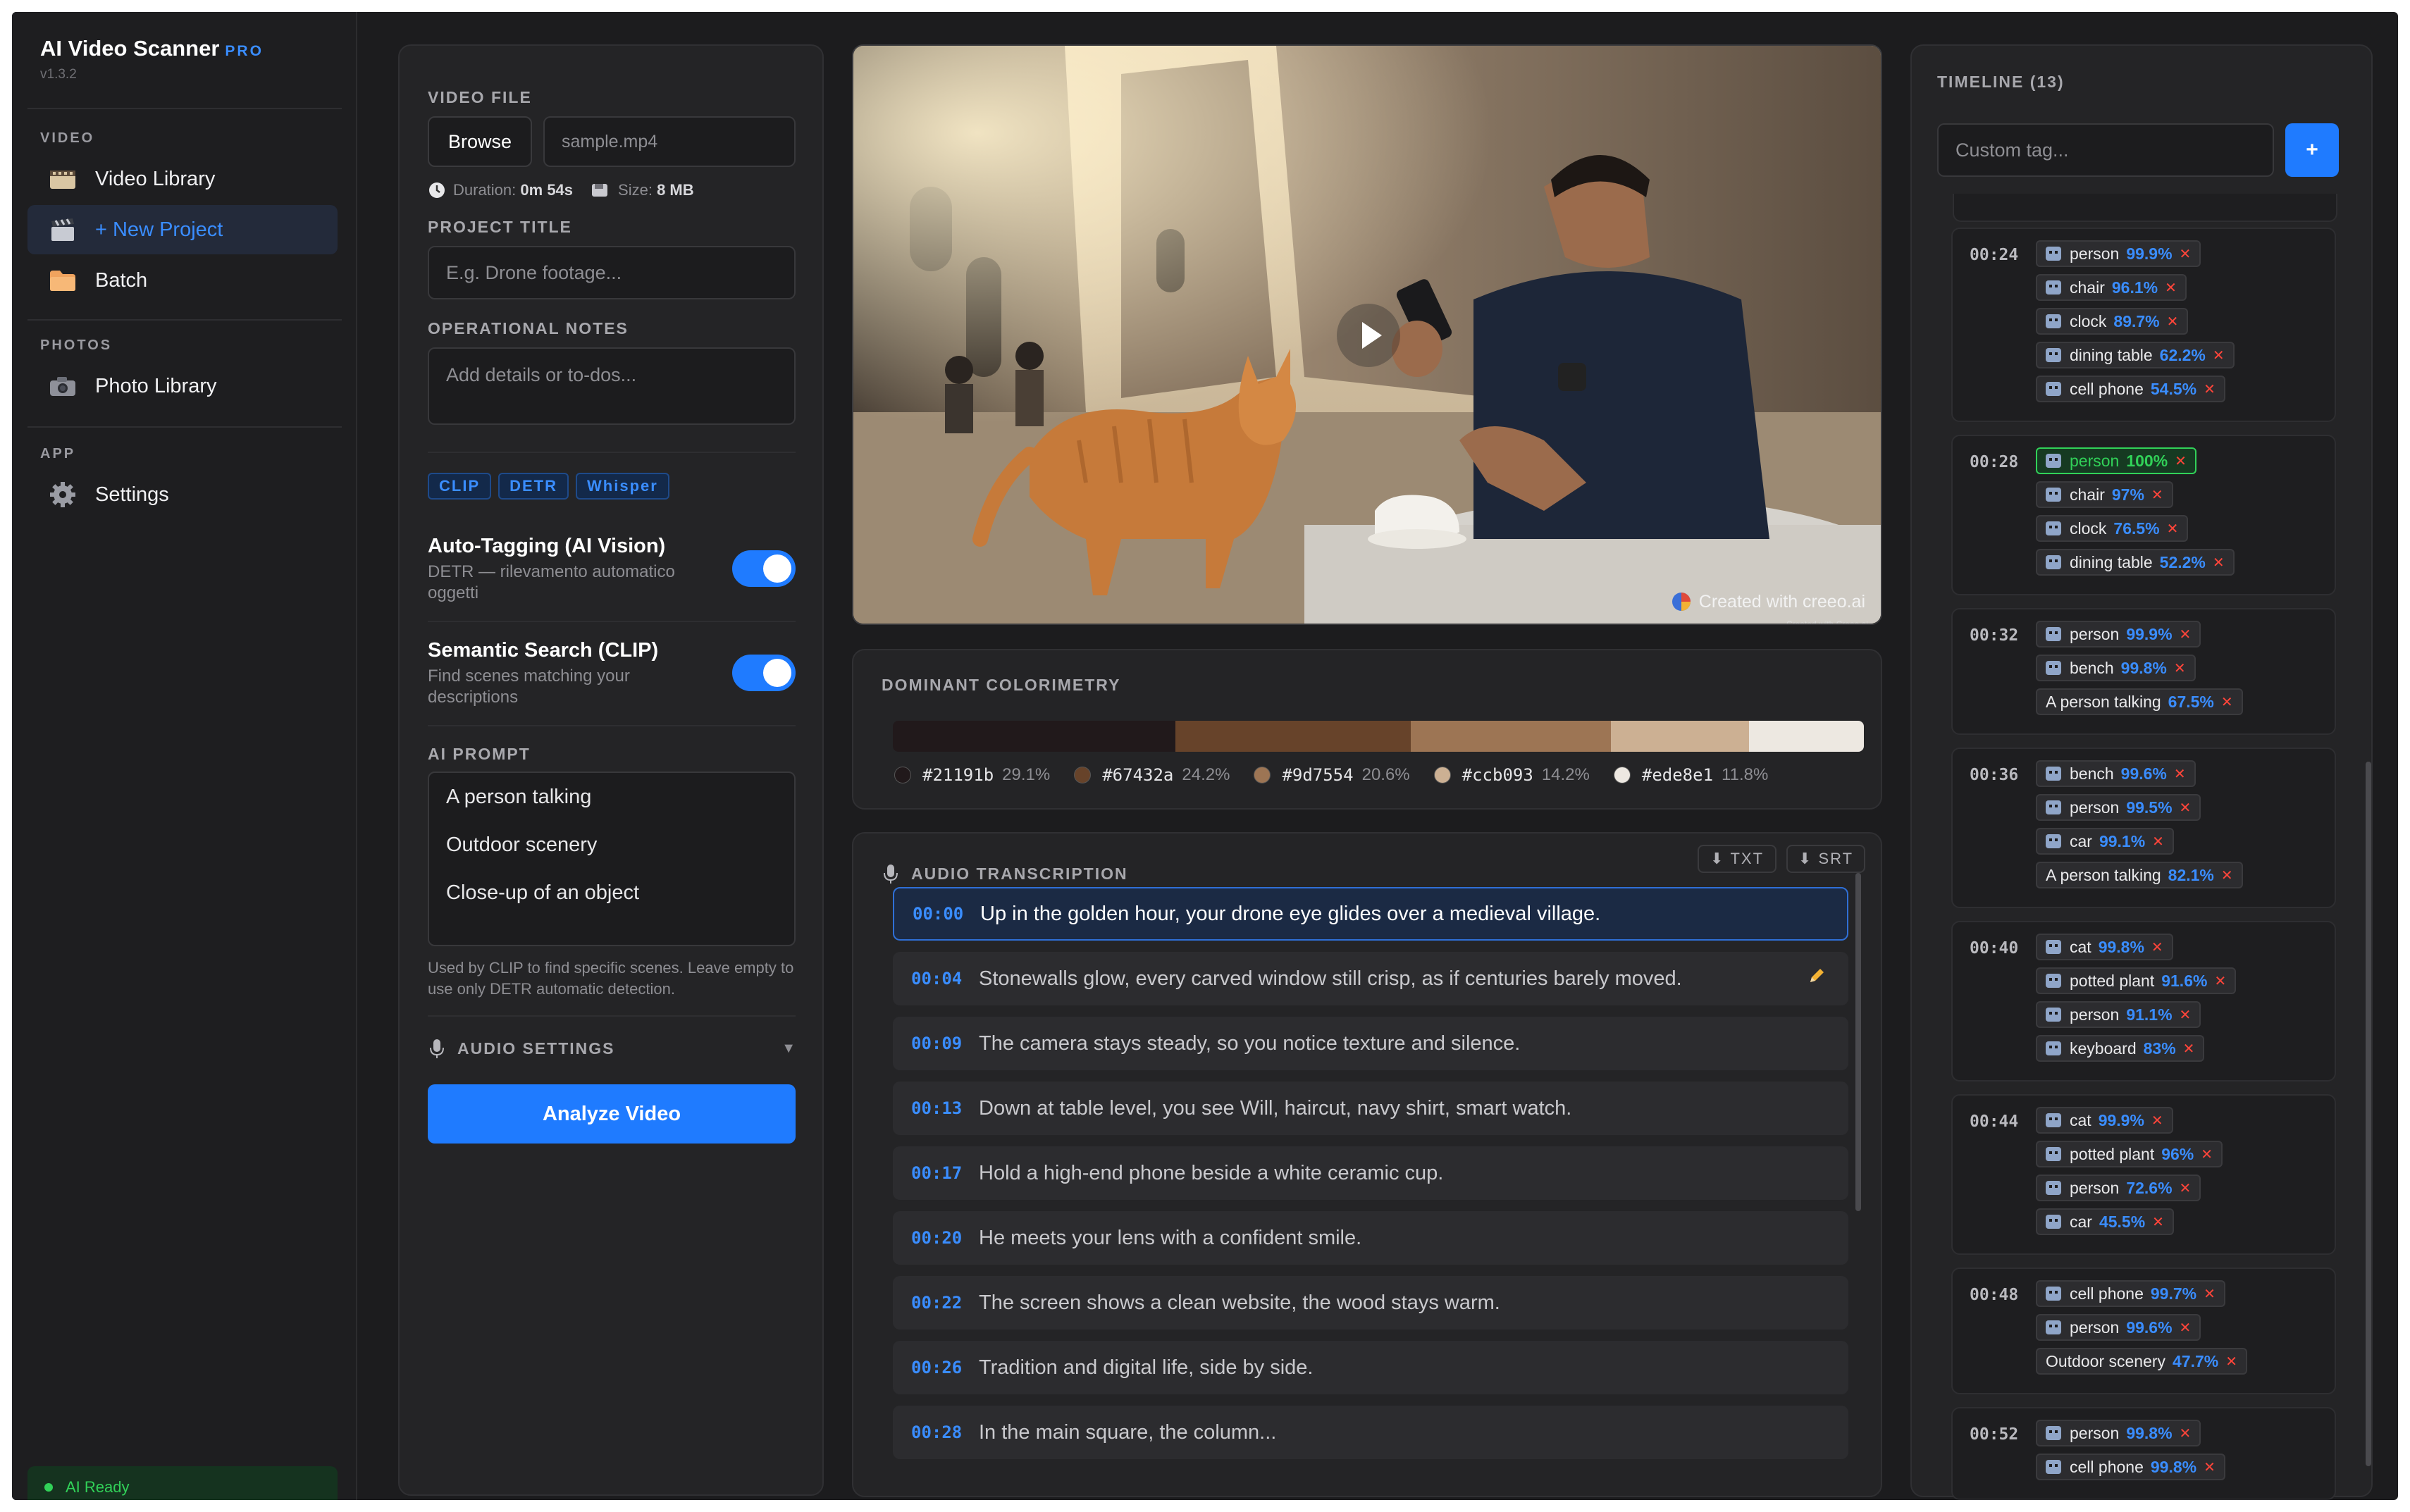 Image resolution: width=2410 pixels, height=1512 pixels. I want to click on download-srt-button: ⬇ SRT, so click(1826, 859).